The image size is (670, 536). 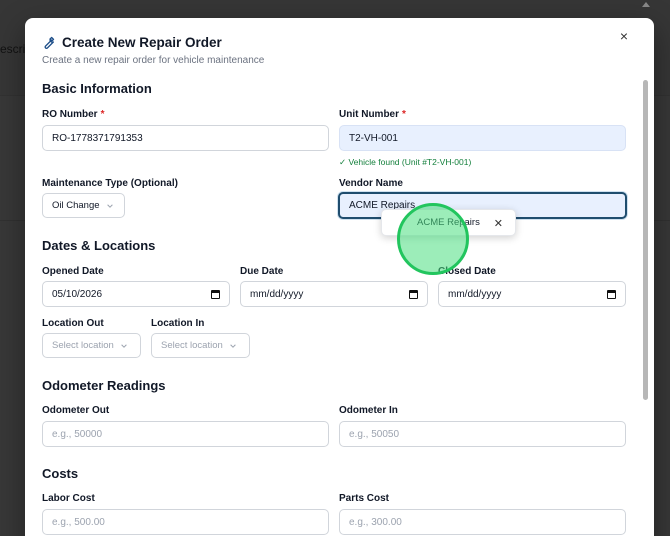 What do you see at coordinates (482, 434) in the screenshot?
I see `odometer-in-input: e.g., 50050` at bounding box center [482, 434].